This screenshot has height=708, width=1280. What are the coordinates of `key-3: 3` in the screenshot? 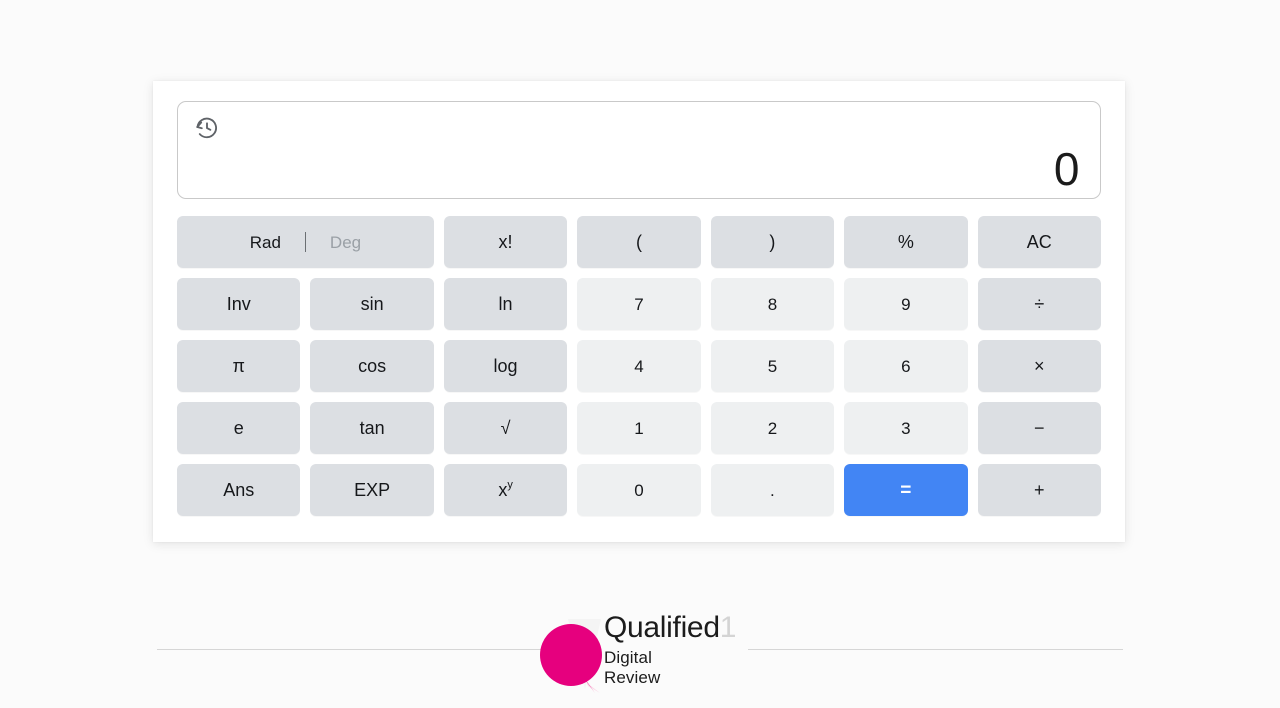 It's located at (906, 428).